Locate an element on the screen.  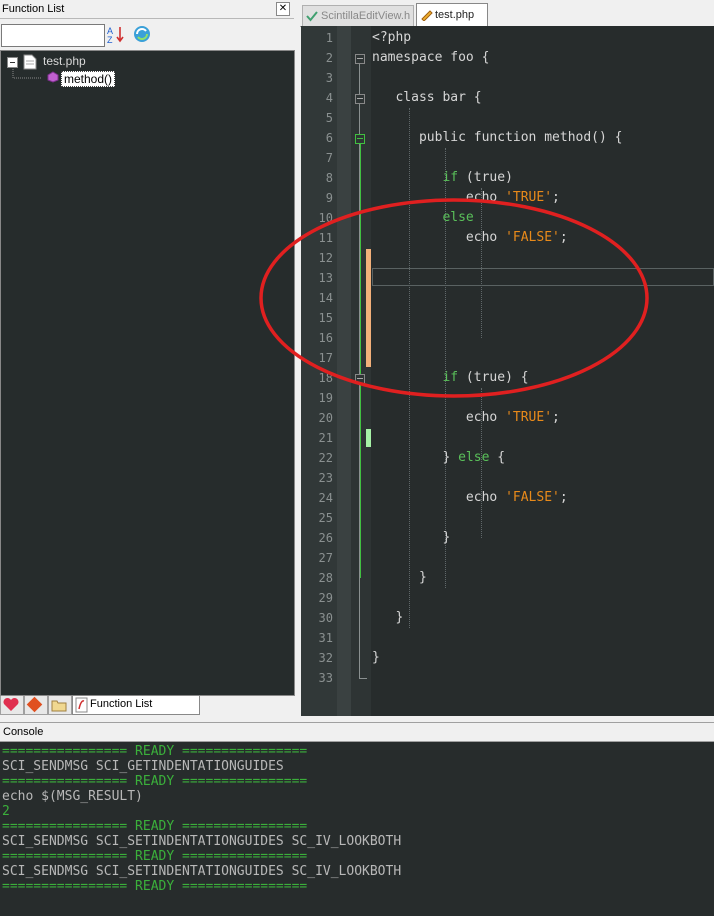
line-number: 7 is located at coordinates (329, 158).